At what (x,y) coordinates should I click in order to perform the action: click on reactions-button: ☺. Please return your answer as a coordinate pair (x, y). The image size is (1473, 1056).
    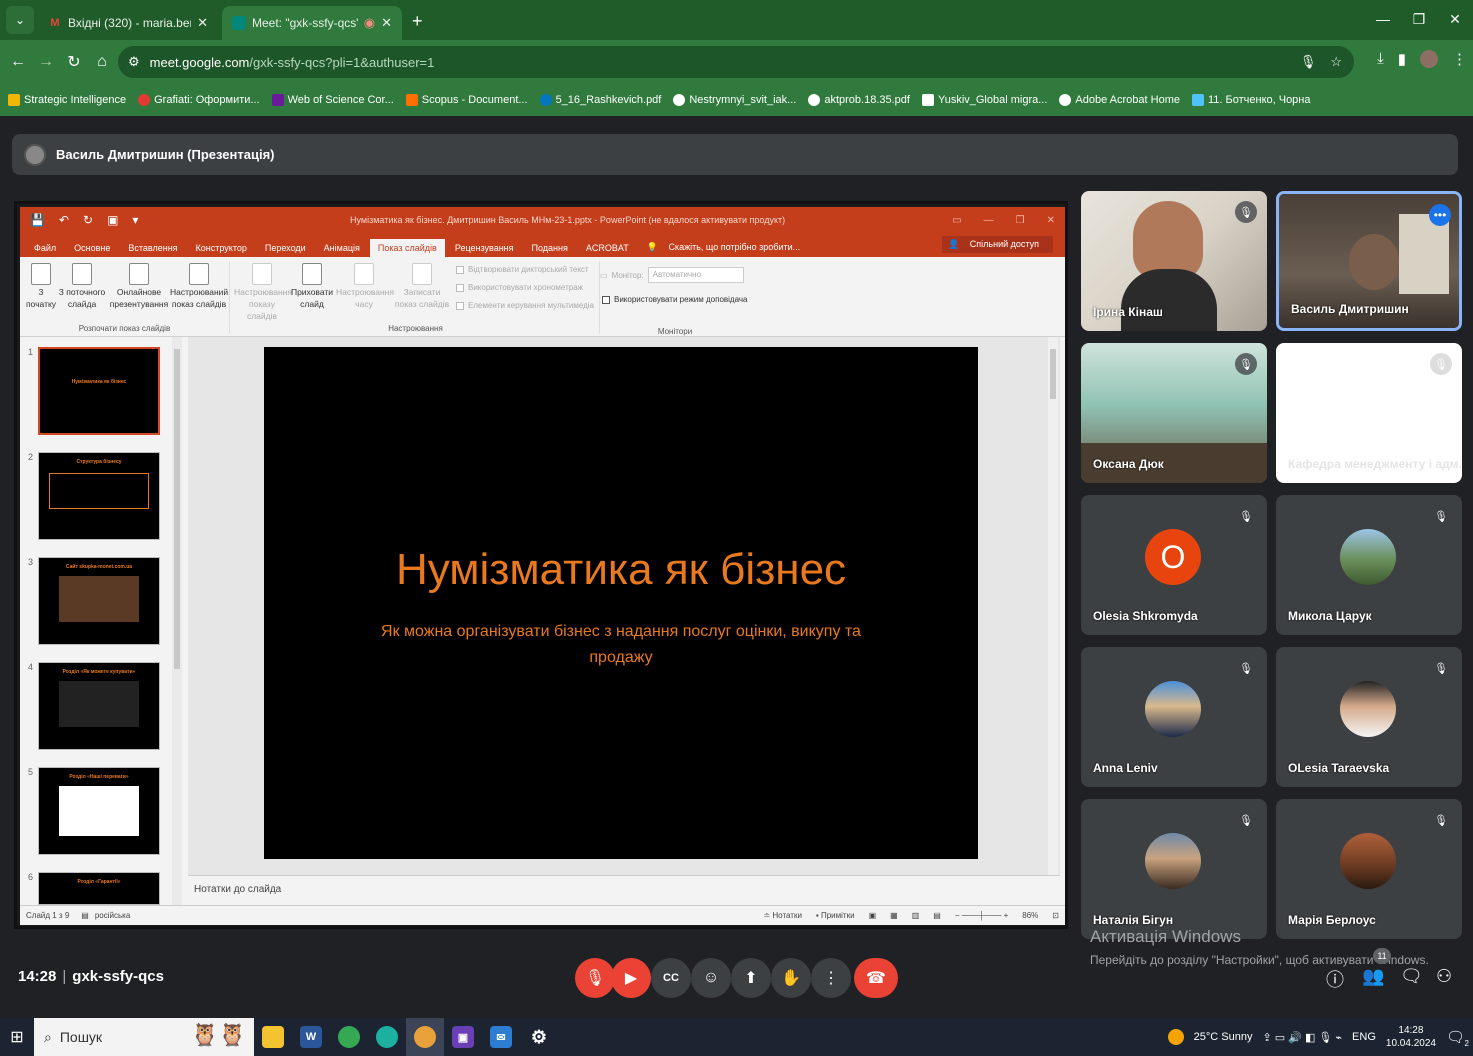
    Looking at the image, I should click on (711, 978).